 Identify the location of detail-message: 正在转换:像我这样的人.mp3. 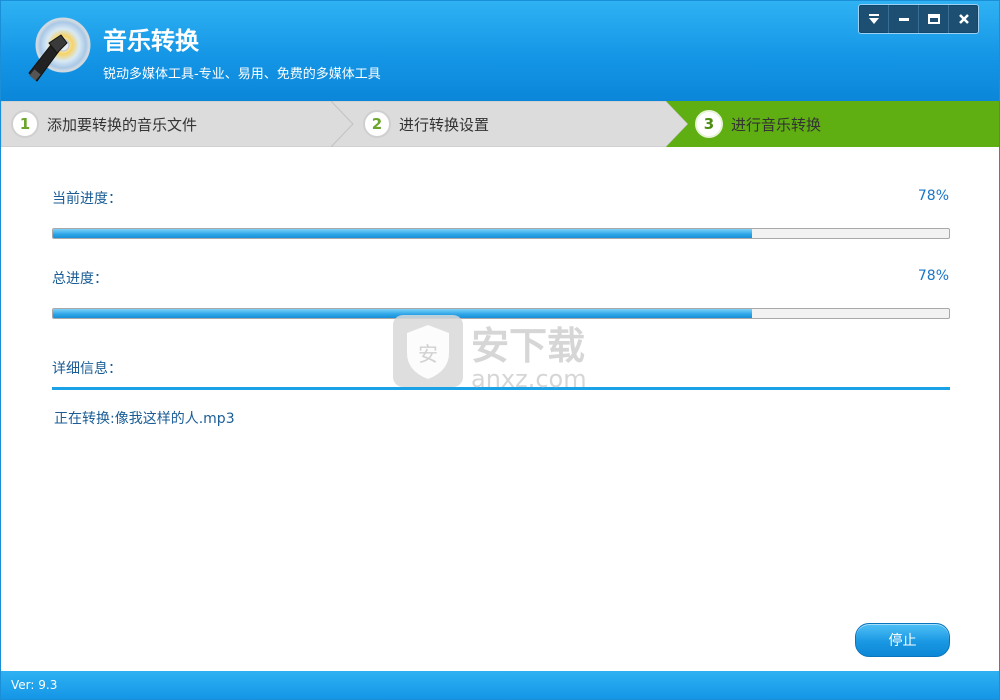
(144, 419).